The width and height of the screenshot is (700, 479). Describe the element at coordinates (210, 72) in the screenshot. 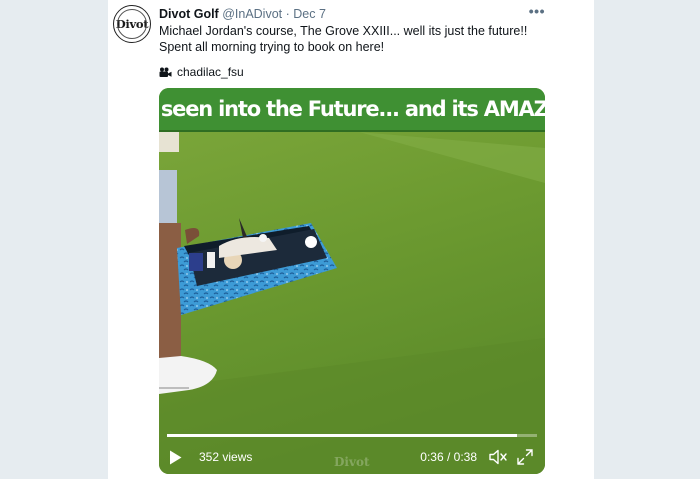

I see `credit-username: chadilac_fsu` at that location.